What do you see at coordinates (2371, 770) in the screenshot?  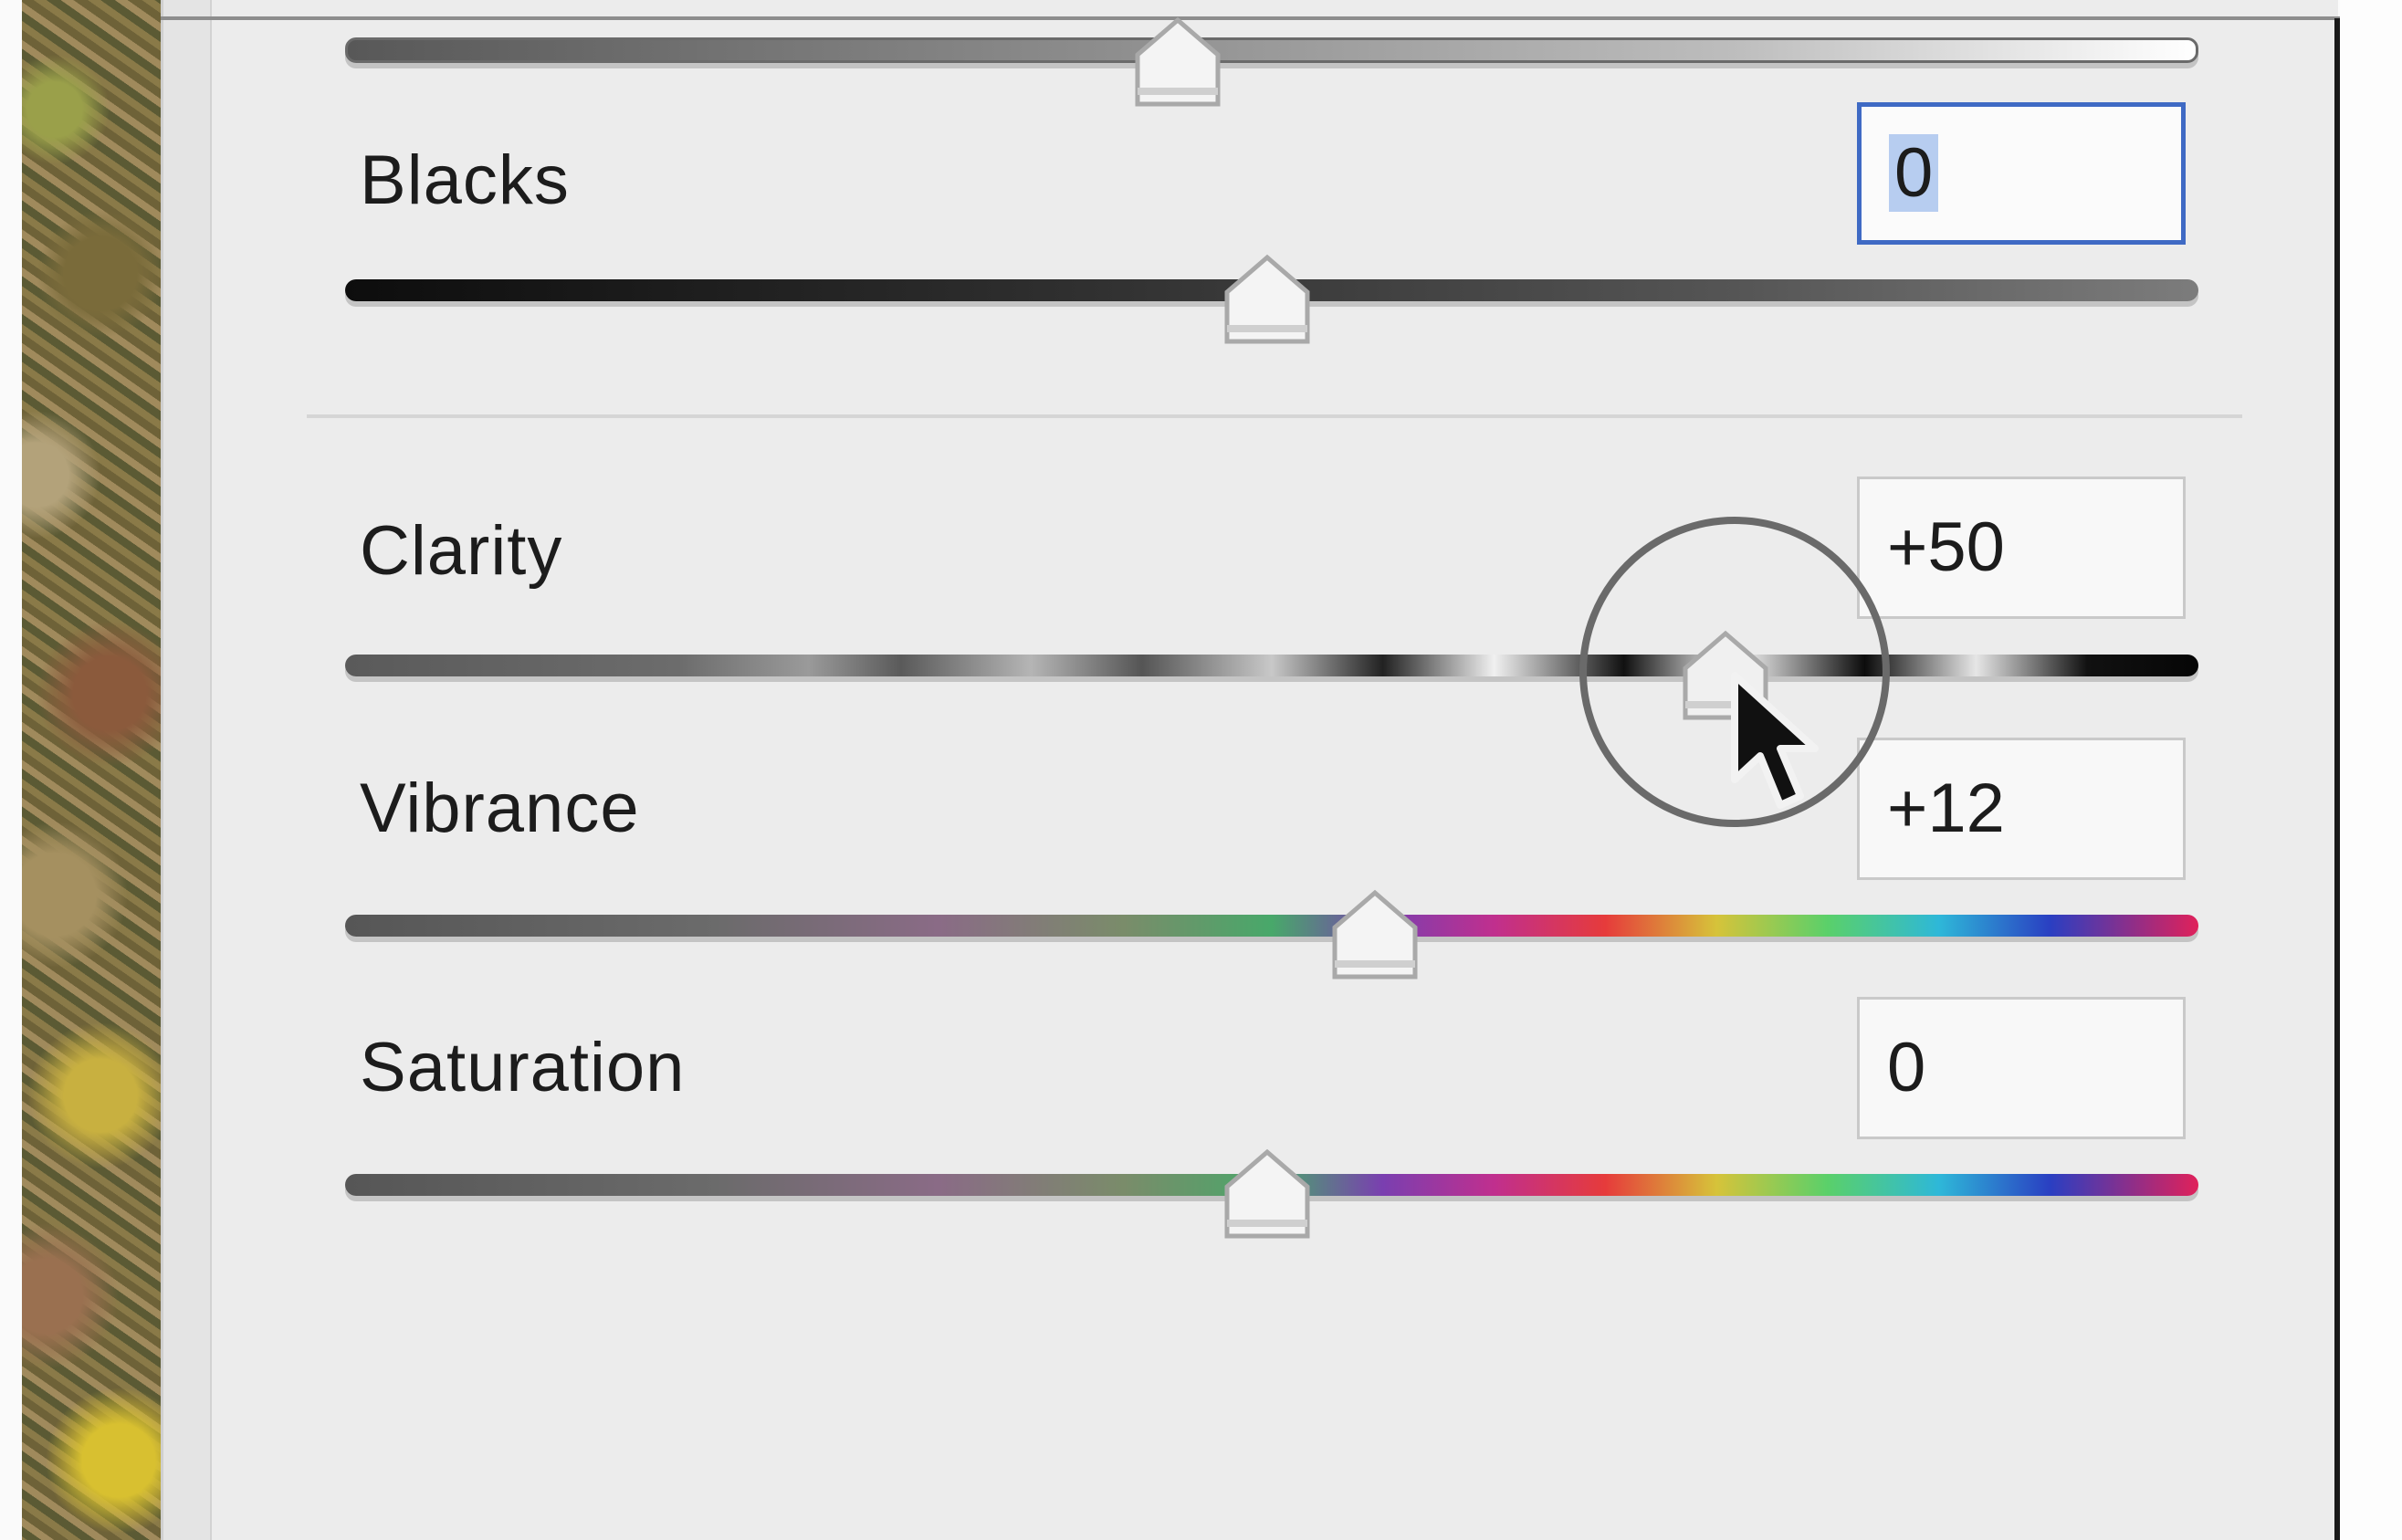 I see `right-margin` at bounding box center [2371, 770].